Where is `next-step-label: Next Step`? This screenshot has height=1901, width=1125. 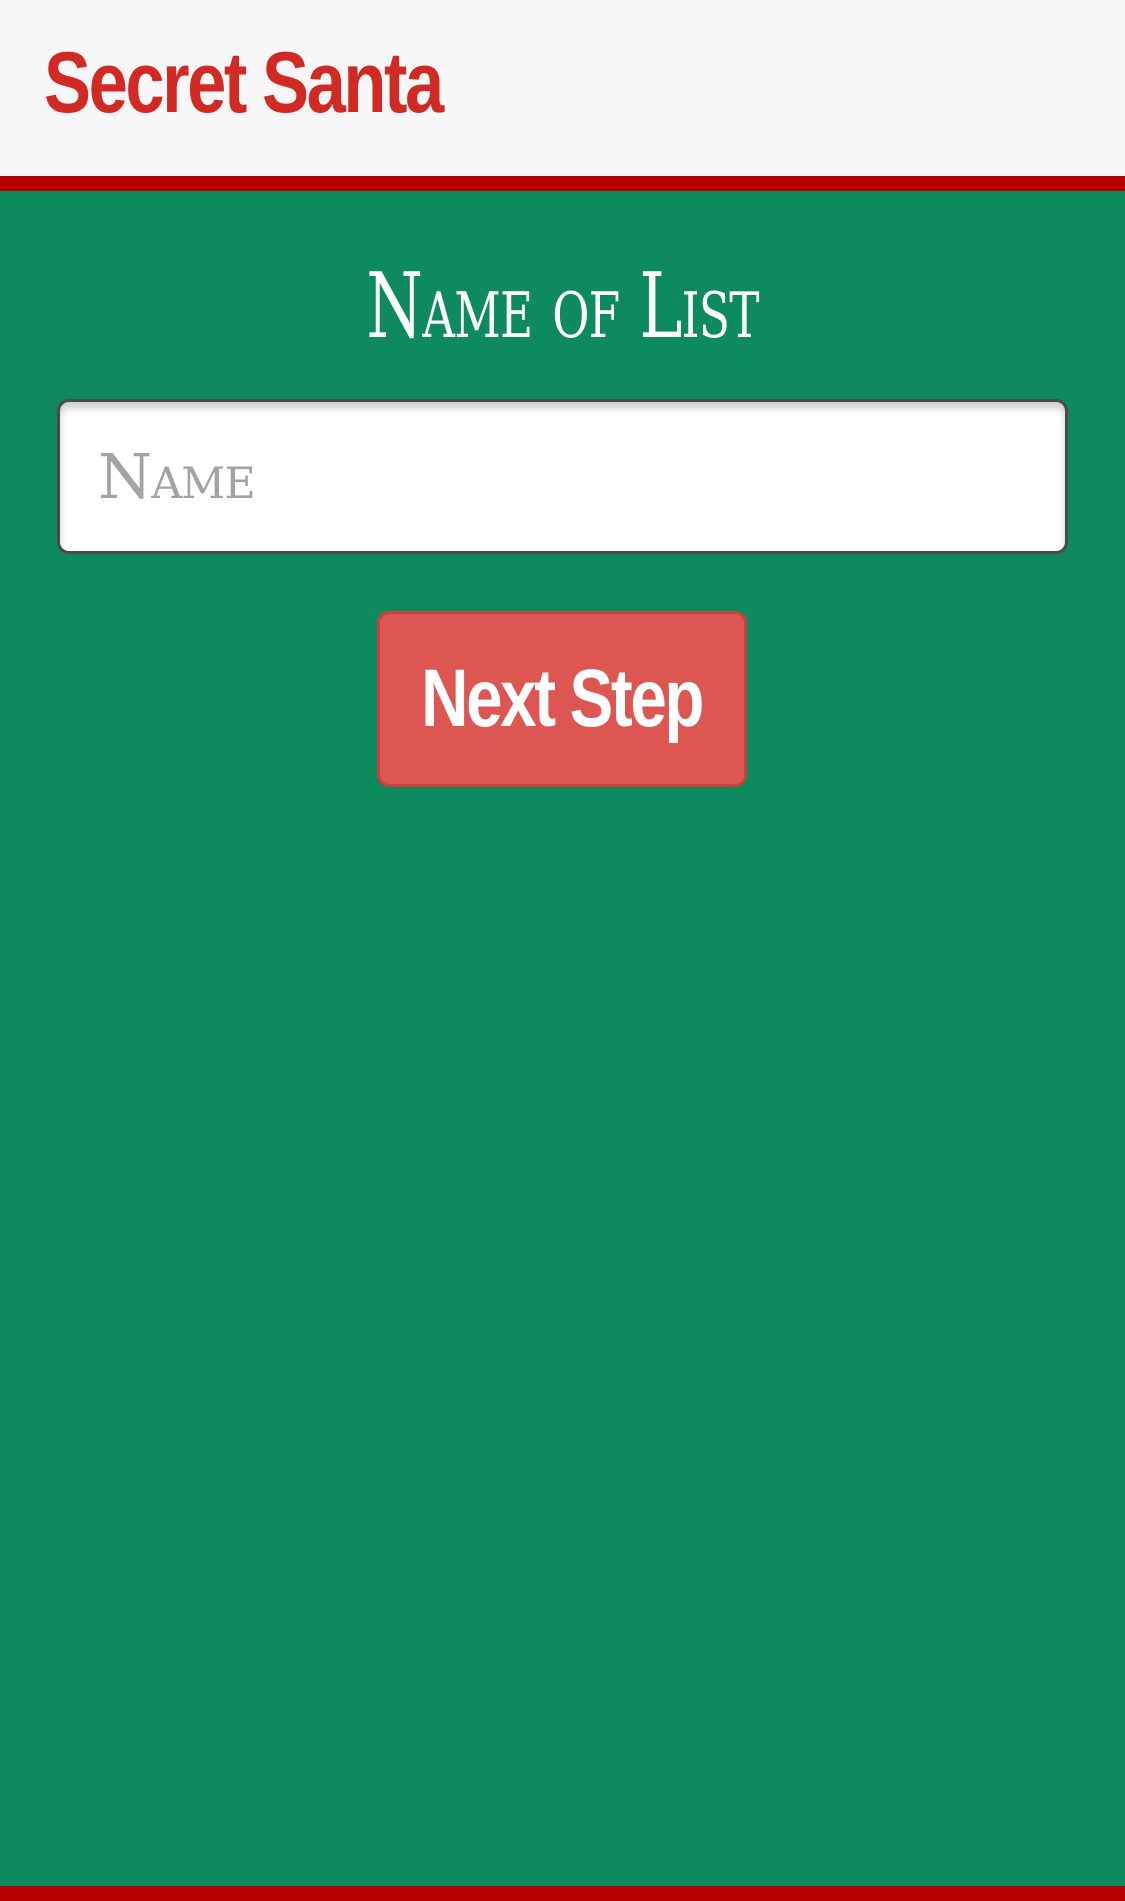
next-step-label: Next Step is located at coordinates (563, 698).